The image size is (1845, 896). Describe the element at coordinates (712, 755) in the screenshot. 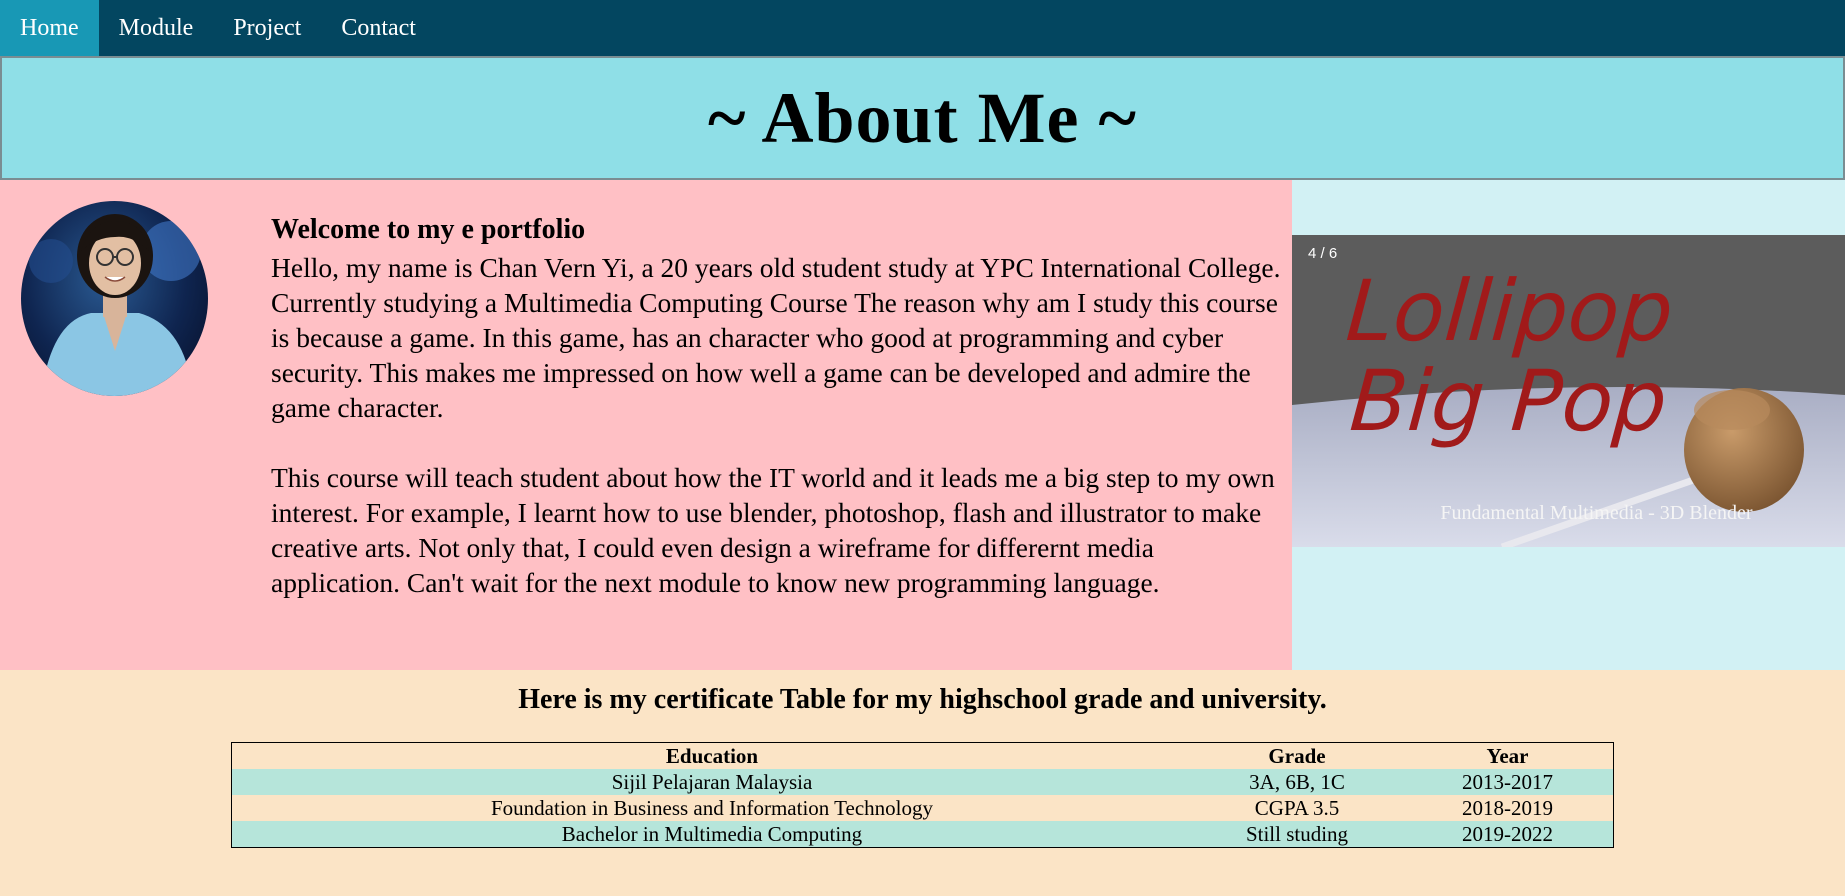

I see `column-header-education: Education` at that location.